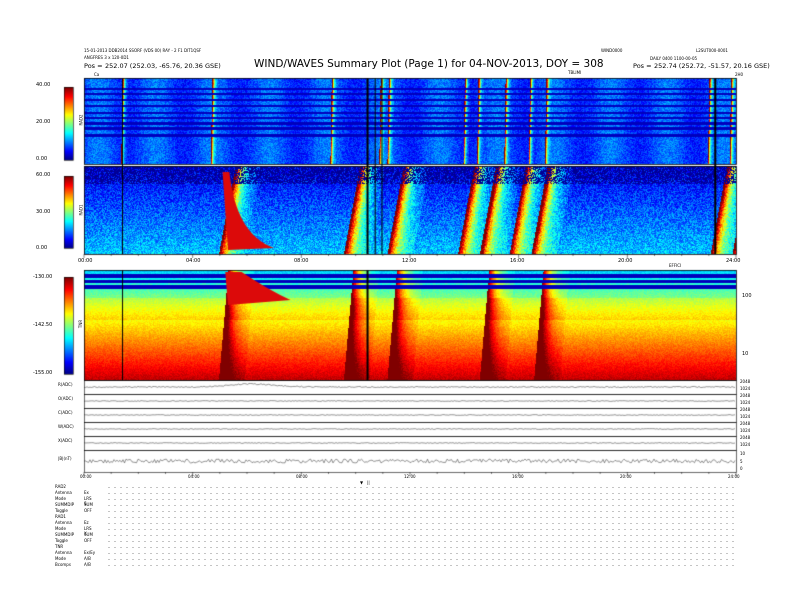  I want to click on line-c-tick-b: 1024, so click(745, 416).